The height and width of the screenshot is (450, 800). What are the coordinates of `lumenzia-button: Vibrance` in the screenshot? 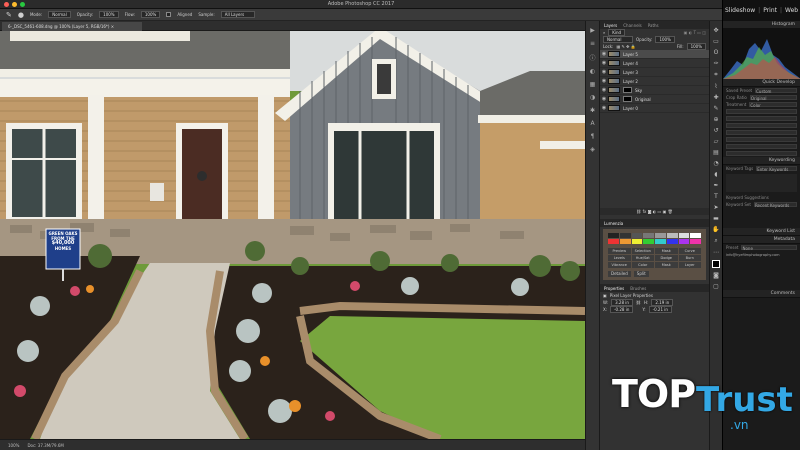 It's located at (619, 265).